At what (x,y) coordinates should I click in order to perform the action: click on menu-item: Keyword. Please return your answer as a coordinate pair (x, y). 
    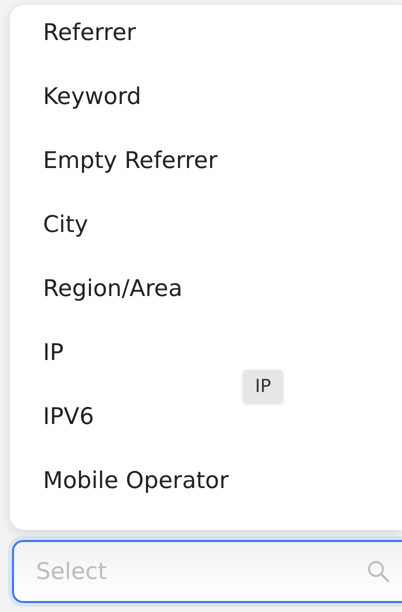
    Looking at the image, I should click on (206, 97).